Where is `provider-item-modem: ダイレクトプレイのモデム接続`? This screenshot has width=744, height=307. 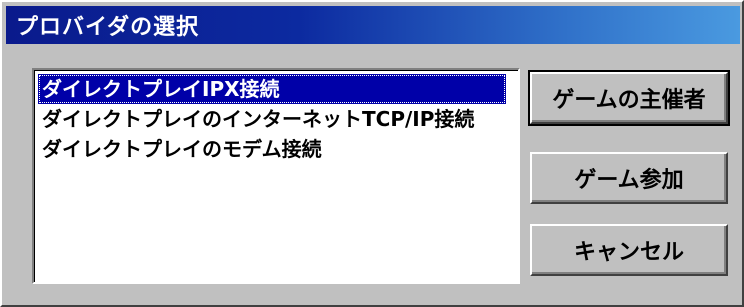
provider-item-modem: ダイレクトプレイのモデム接続 is located at coordinates (278, 149).